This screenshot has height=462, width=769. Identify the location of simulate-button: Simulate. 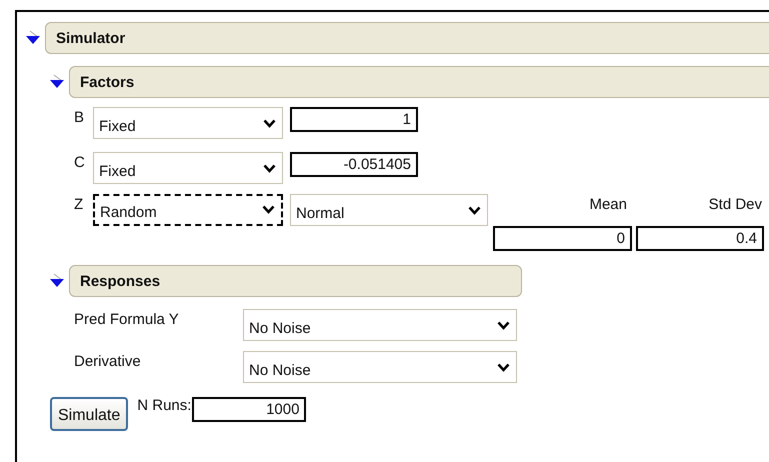
(89, 414).